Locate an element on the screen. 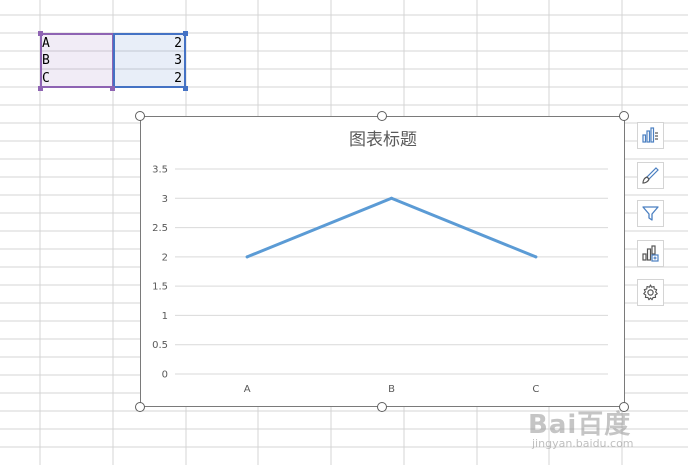  y-tick-label: 3.5 is located at coordinates (160, 170).